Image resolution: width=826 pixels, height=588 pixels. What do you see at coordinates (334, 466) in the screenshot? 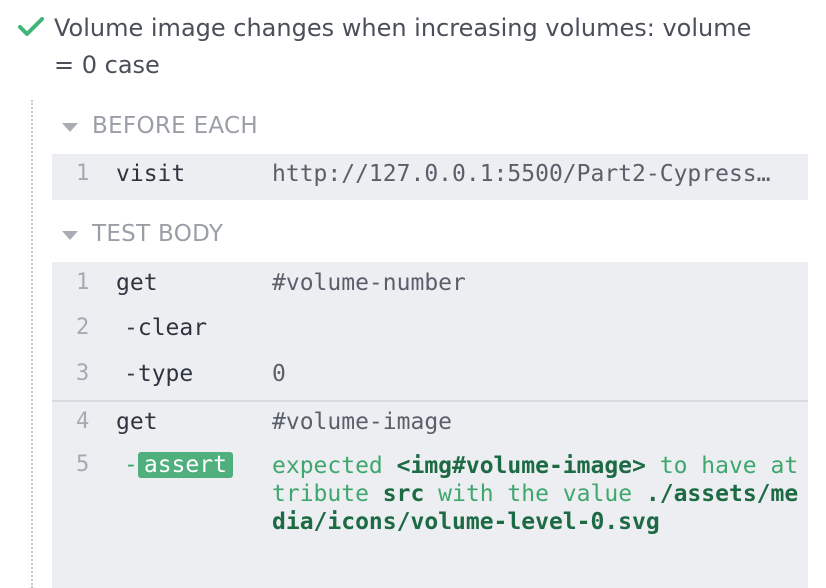
I see `assert-text: expected` at bounding box center [334, 466].